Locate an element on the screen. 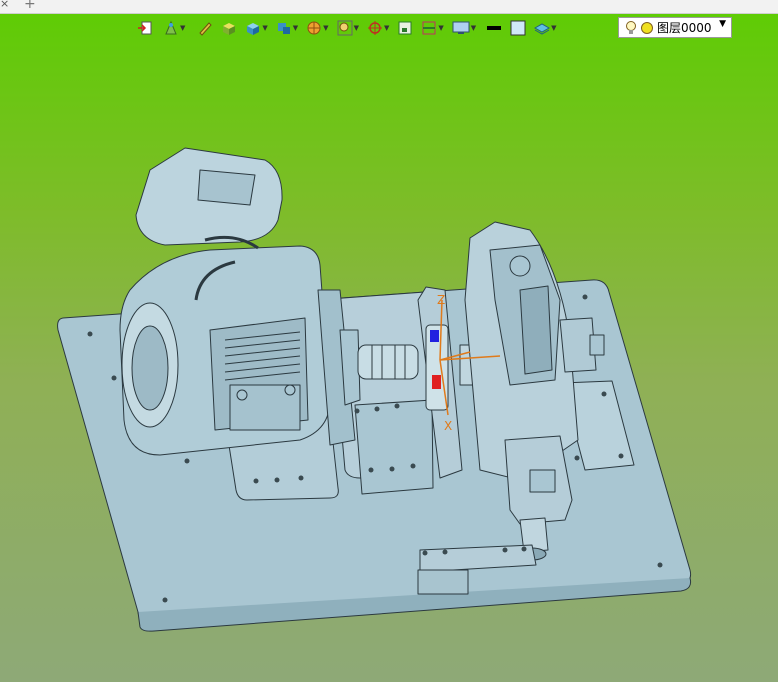 This screenshot has width=778, height=682. views-button: ▼ is located at coordinates (287, 28).